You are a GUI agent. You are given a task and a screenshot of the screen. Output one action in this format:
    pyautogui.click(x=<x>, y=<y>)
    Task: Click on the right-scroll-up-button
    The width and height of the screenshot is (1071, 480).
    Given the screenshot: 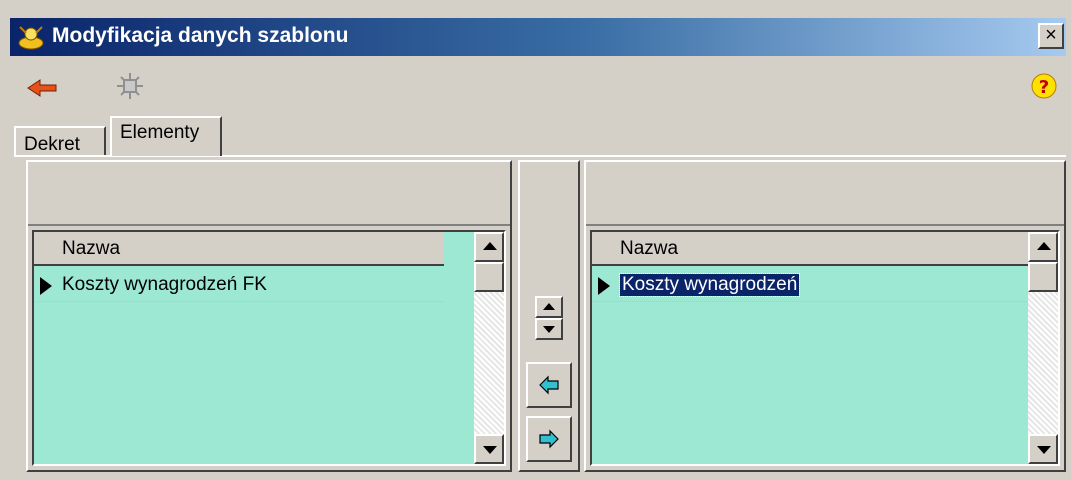 What is the action you would take?
    pyautogui.click(x=1043, y=247)
    